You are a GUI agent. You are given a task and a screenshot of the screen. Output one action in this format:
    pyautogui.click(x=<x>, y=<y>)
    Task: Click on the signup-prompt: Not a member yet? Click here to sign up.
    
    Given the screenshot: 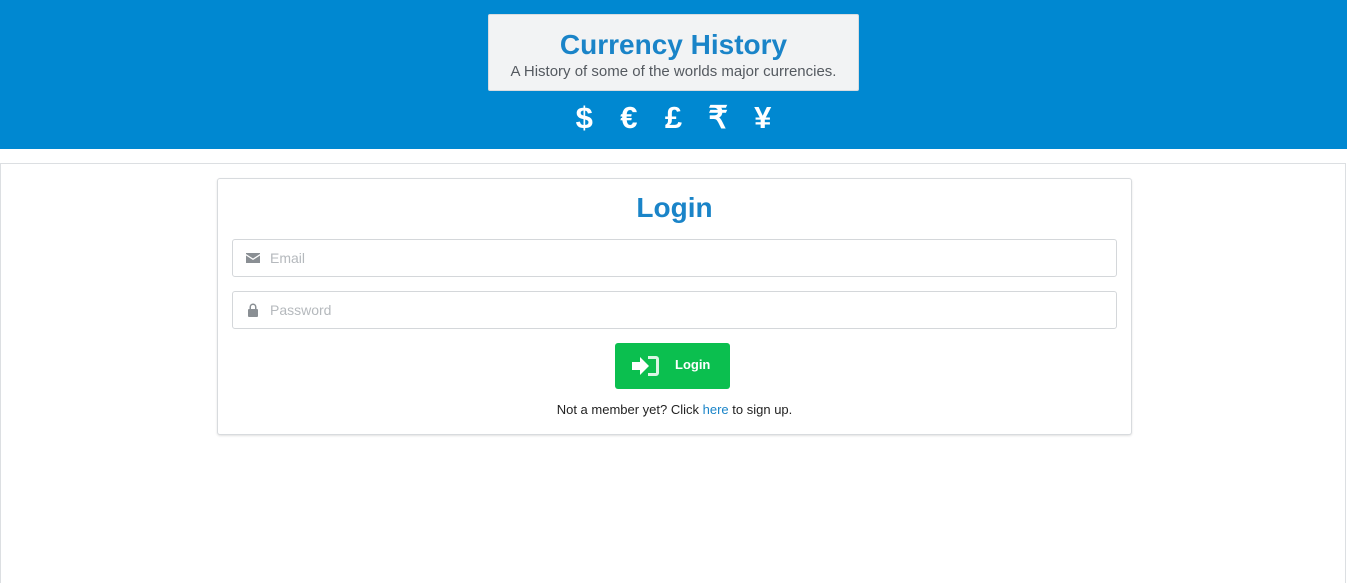 What is the action you would take?
    pyautogui.click(x=674, y=409)
    